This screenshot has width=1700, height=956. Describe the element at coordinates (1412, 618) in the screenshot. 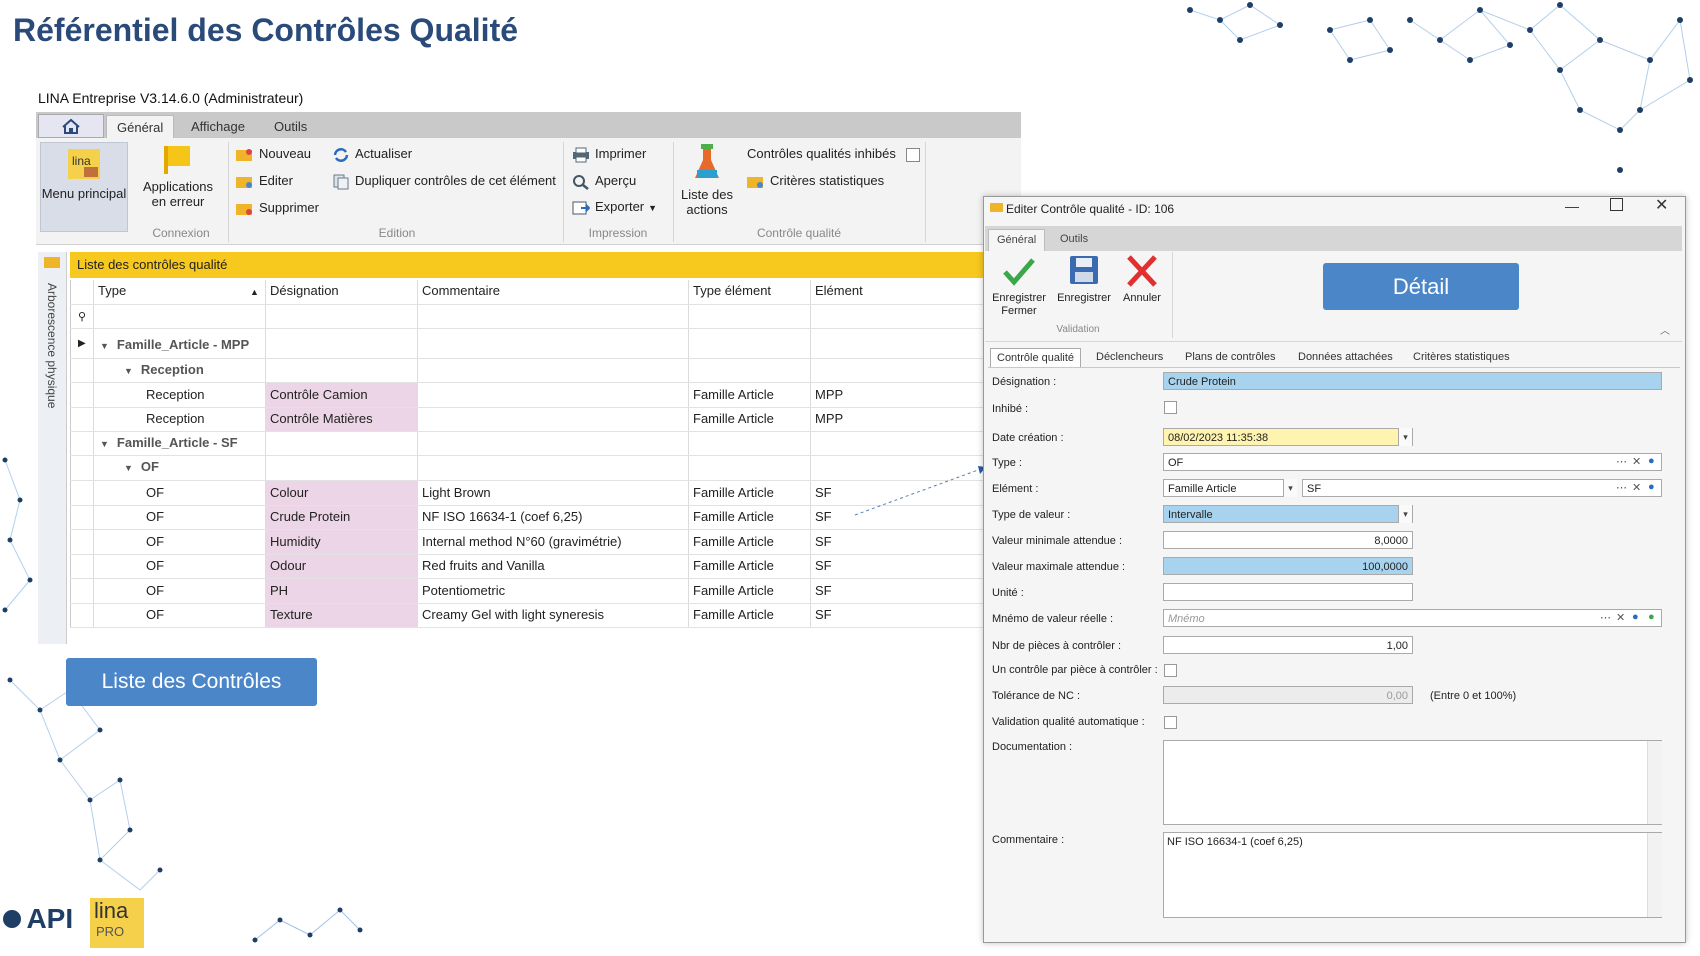

I see `memo-field: Mnémo` at that location.